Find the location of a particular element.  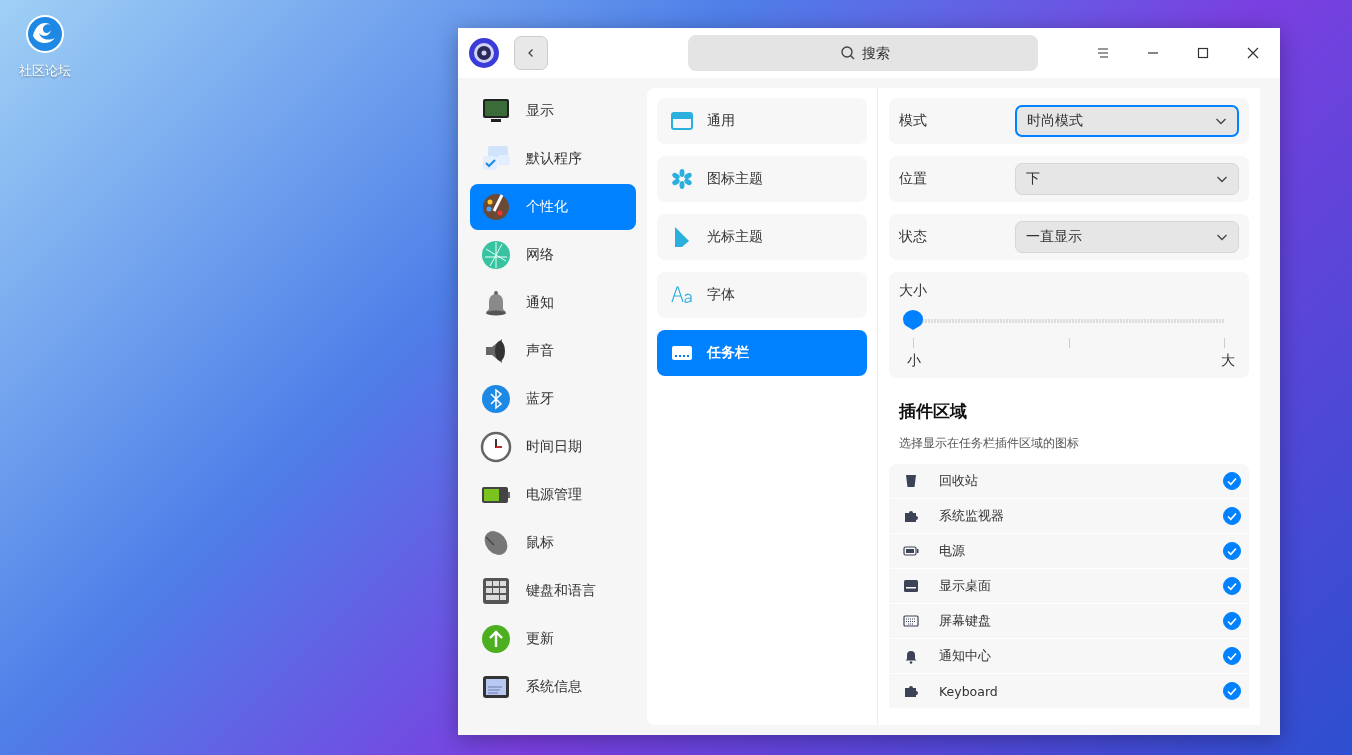

plugin-label: 屏幕键盘 is located at coordinates (965, 621).